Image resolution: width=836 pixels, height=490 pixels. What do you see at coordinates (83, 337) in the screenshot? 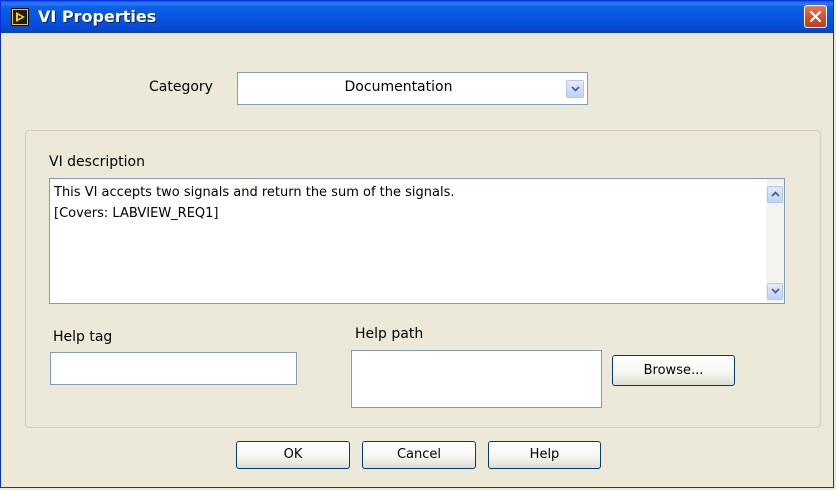
I see `help-tag-label: Help tag` at bounding box center [83, 337].